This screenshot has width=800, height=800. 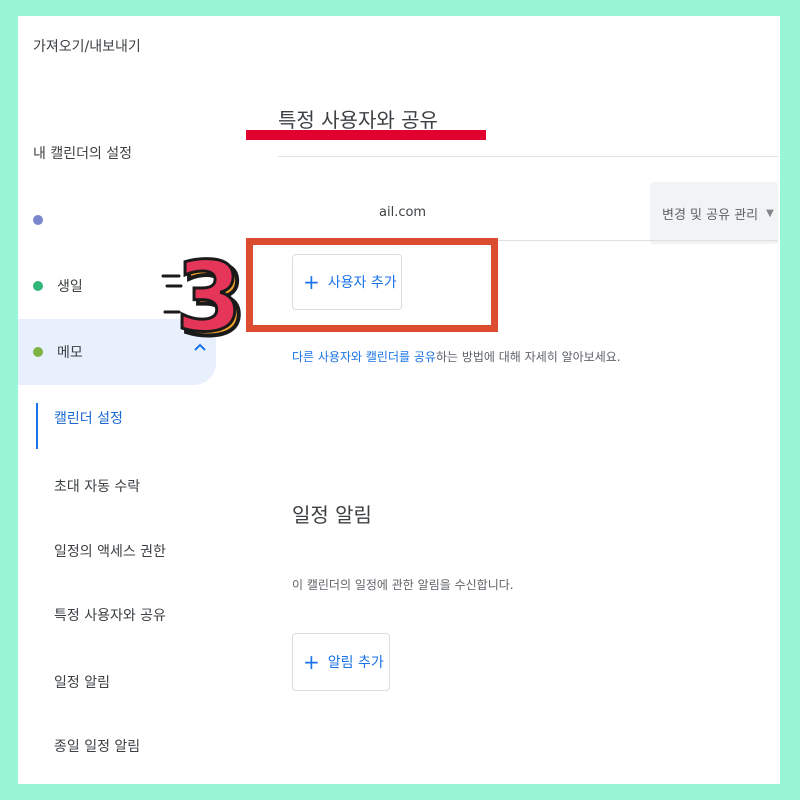 What do you see at coordinates (528, 156) in the screenshot?
I see `divider` at bounding box center [528, 156].